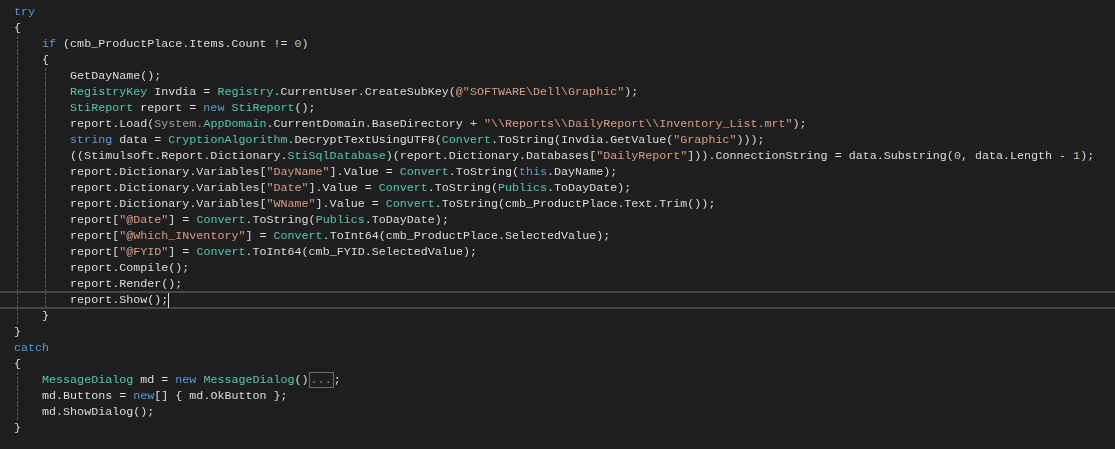  What do you see at coordinates (116, 76) in the screenshot?
I see `code-line: GetDayName();` at bounding box center [116, 76].